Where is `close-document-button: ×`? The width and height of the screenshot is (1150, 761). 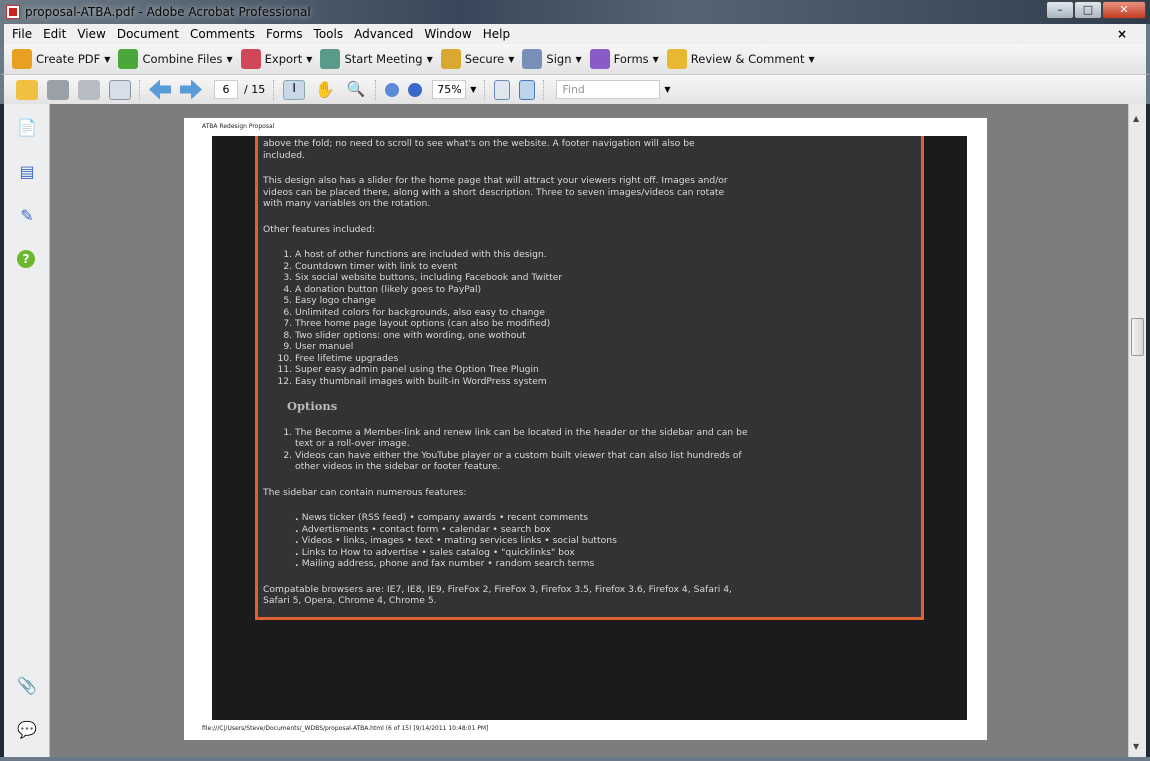
close-document-button: × is located at coordinates (1122, 34).